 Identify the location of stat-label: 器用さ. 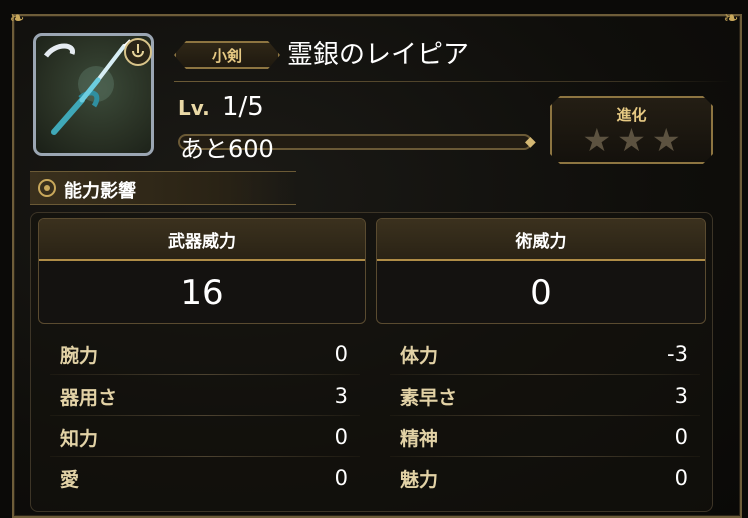
(89, 397).